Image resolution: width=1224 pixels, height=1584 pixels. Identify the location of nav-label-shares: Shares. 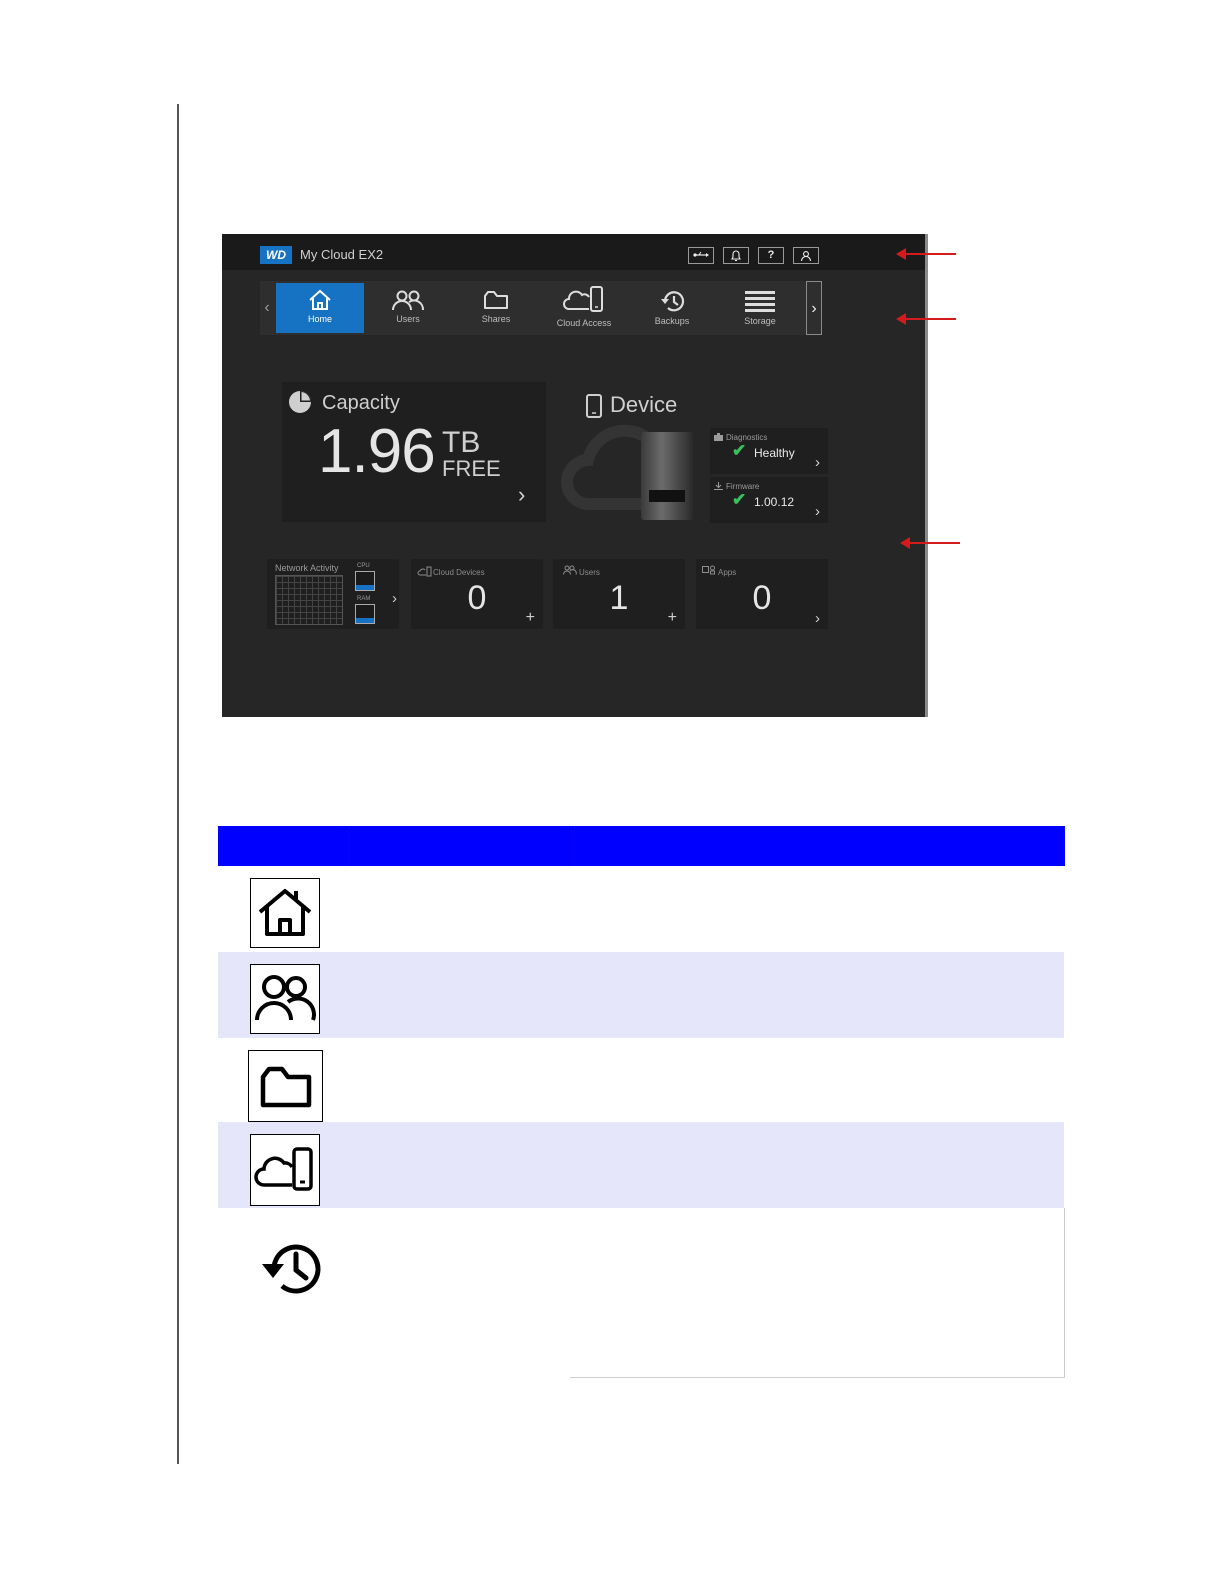
(496, 319).